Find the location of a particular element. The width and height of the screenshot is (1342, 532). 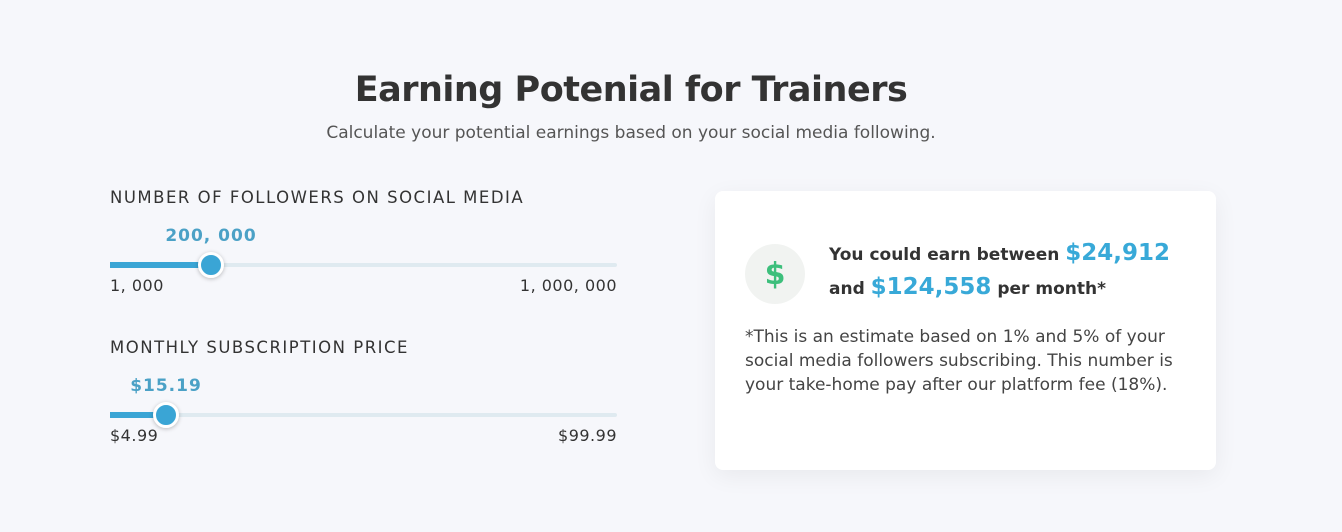

earnings-low-amount: $24,912 is located at coordinates (1118, 253).